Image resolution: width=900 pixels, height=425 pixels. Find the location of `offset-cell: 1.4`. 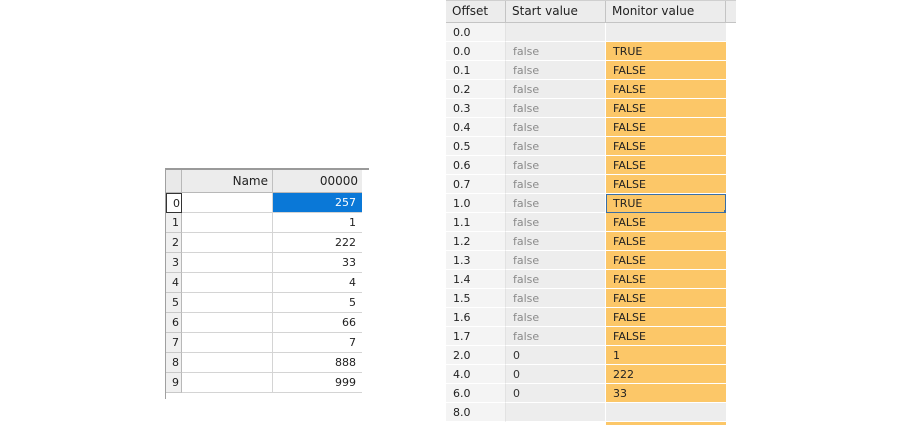

offset-cell: 1.4 is located at coordinates (476, 279).